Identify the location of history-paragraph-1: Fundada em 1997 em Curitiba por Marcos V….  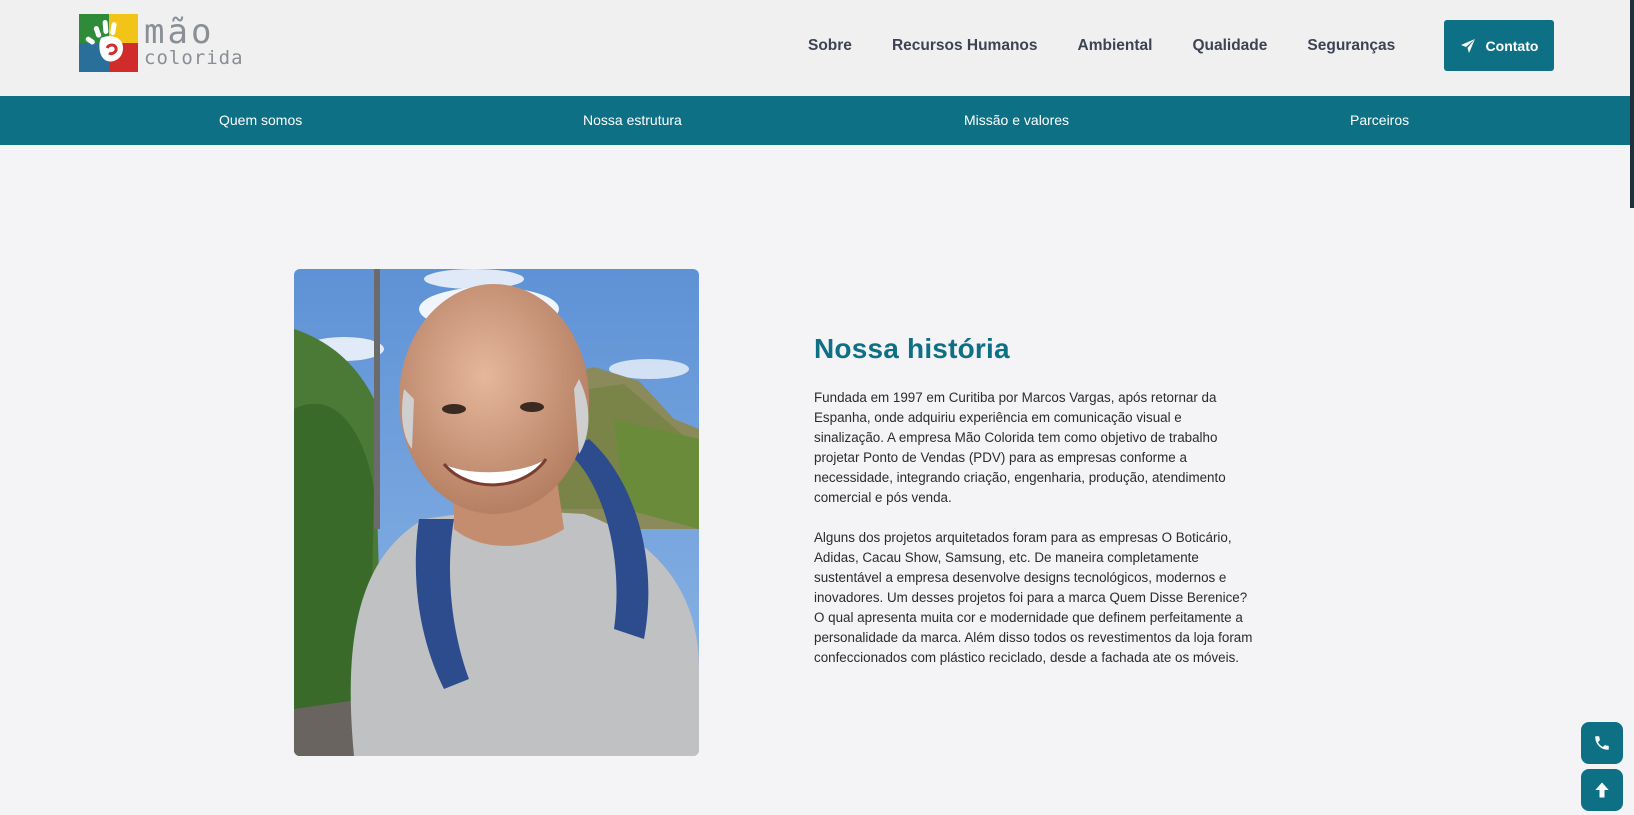
(1020, 447).